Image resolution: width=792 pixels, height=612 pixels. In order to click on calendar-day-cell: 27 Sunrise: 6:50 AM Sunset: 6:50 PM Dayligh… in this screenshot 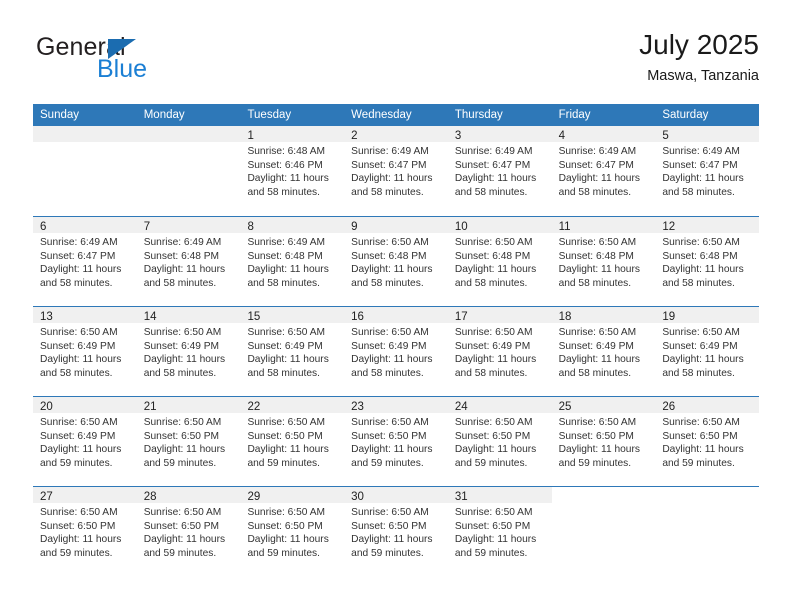, I will do `click(85, 531)`.